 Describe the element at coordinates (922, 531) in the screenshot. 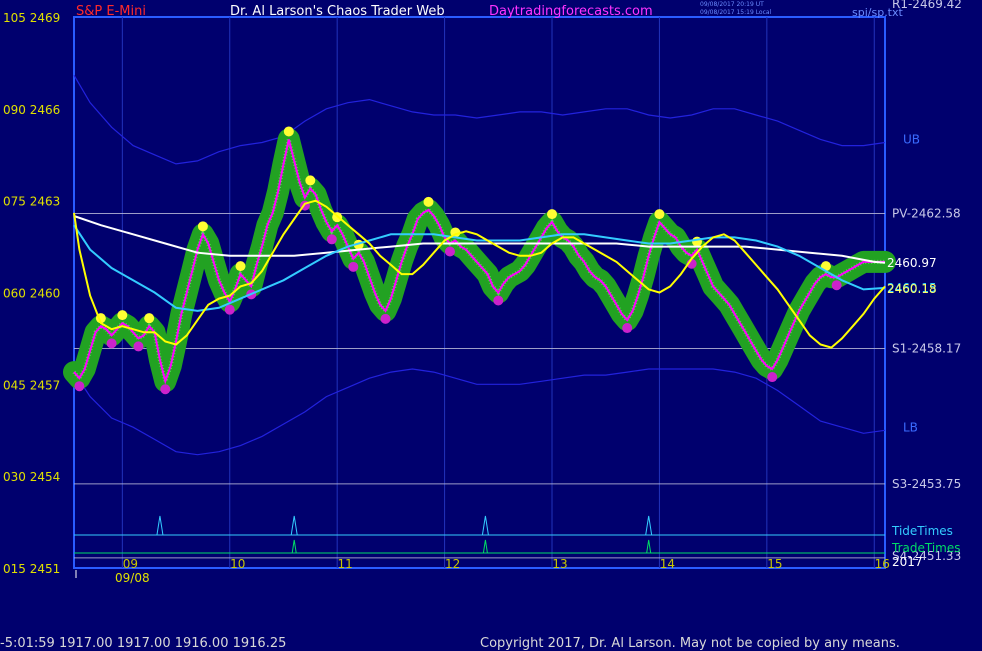

I see `tide-times-label: TideTimes` at that location.